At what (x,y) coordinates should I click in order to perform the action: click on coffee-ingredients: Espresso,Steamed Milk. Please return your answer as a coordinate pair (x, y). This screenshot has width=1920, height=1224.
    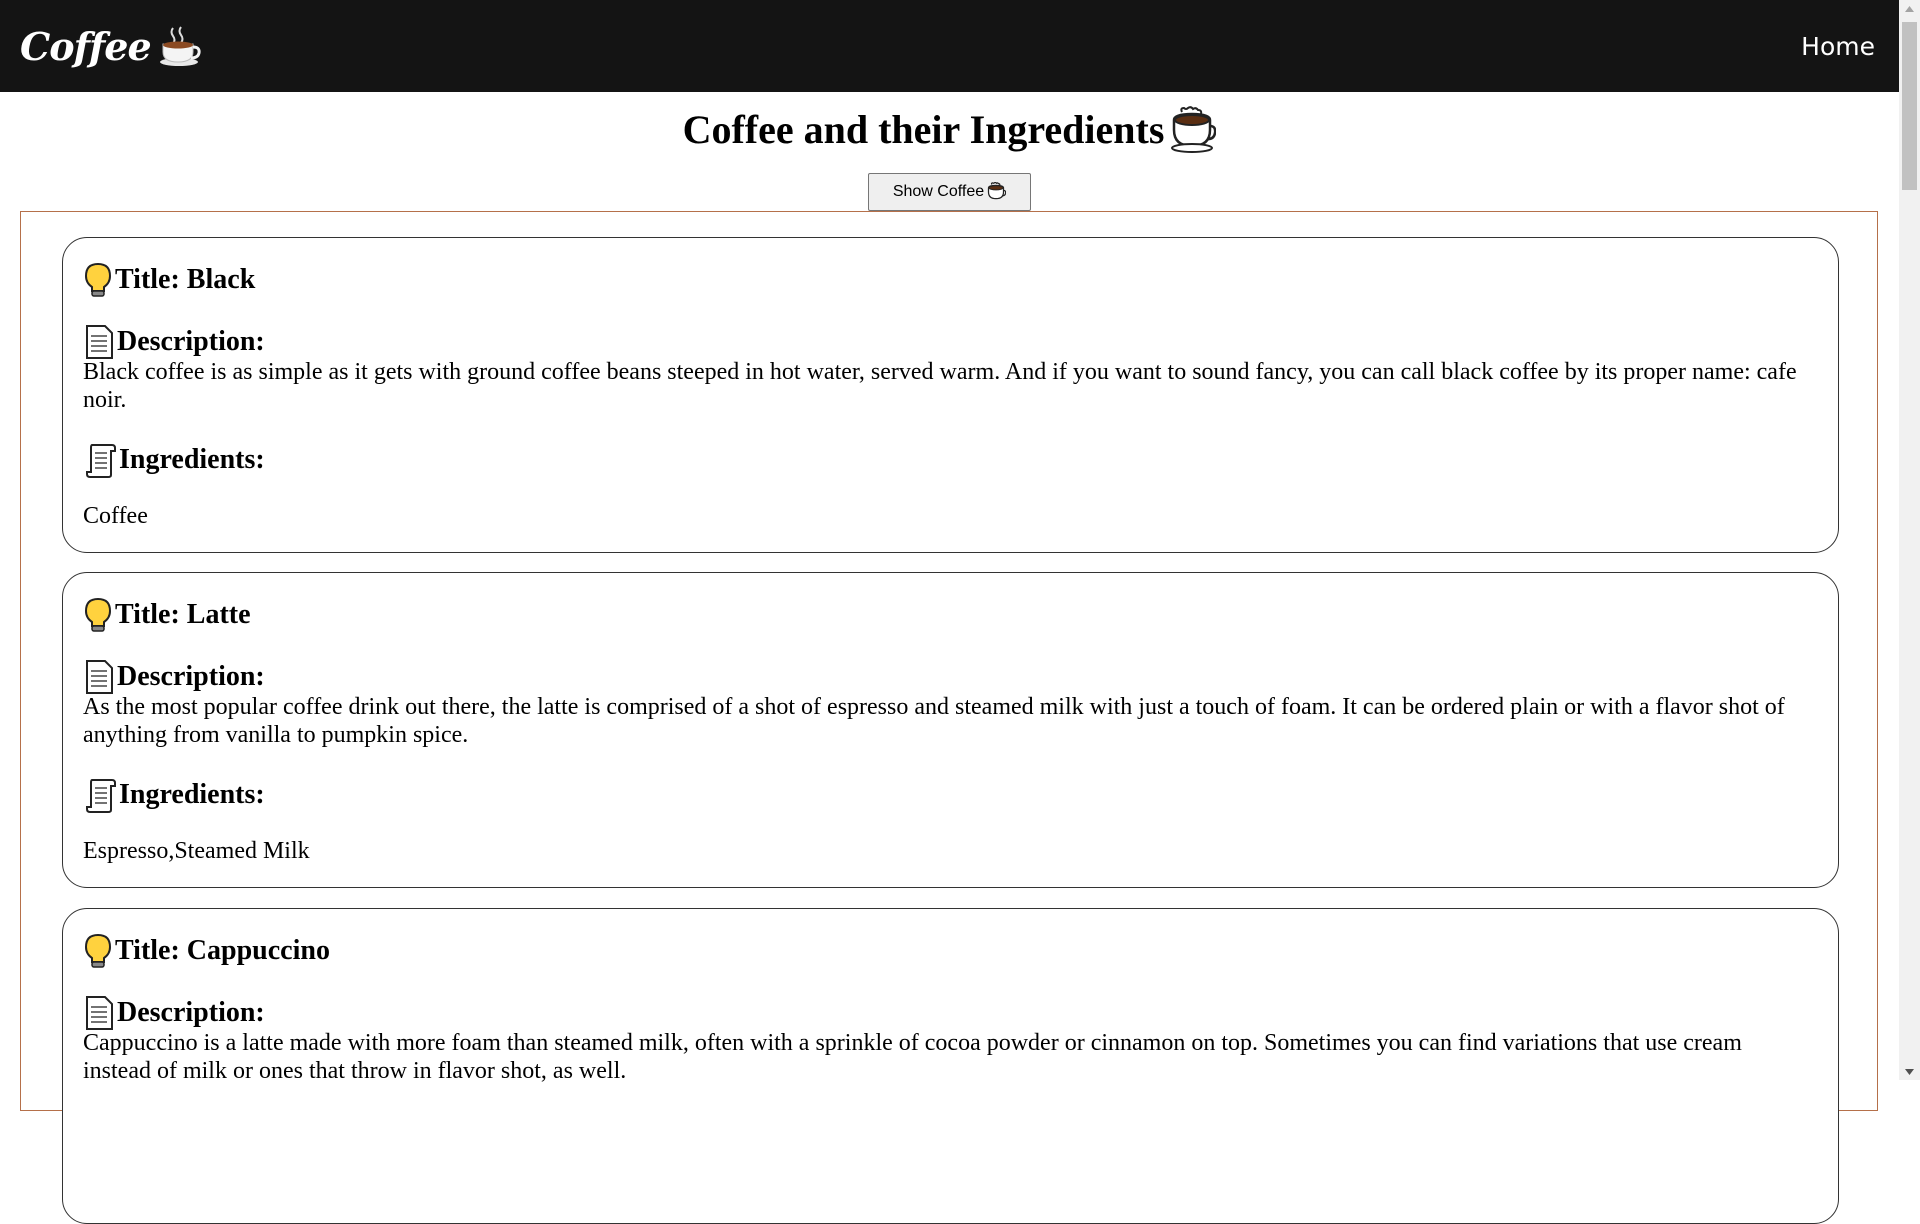
    Looking at the image, I should click on (196, 851).